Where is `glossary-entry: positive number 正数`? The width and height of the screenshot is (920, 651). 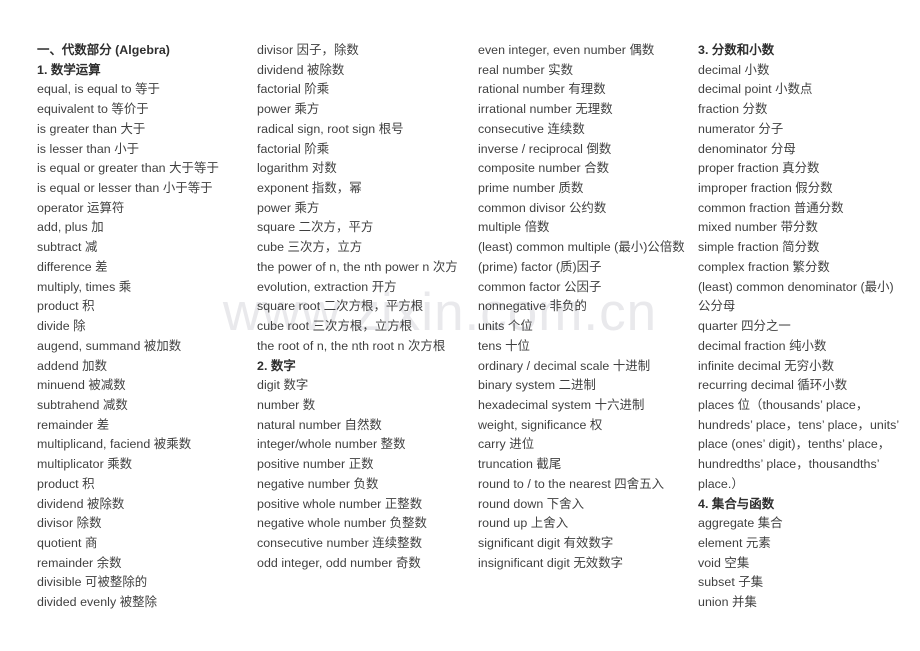
glossary-entry: positive number 正数 is located at coordinates (315, 464).